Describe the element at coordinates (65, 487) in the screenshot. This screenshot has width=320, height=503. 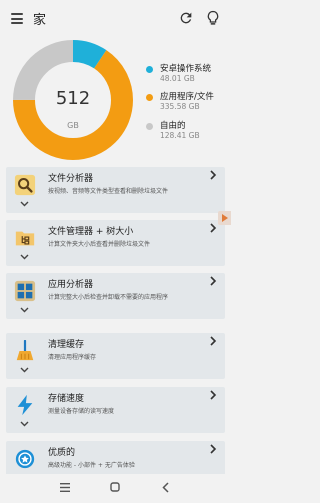
I see `recent-apps-icon` at that location.